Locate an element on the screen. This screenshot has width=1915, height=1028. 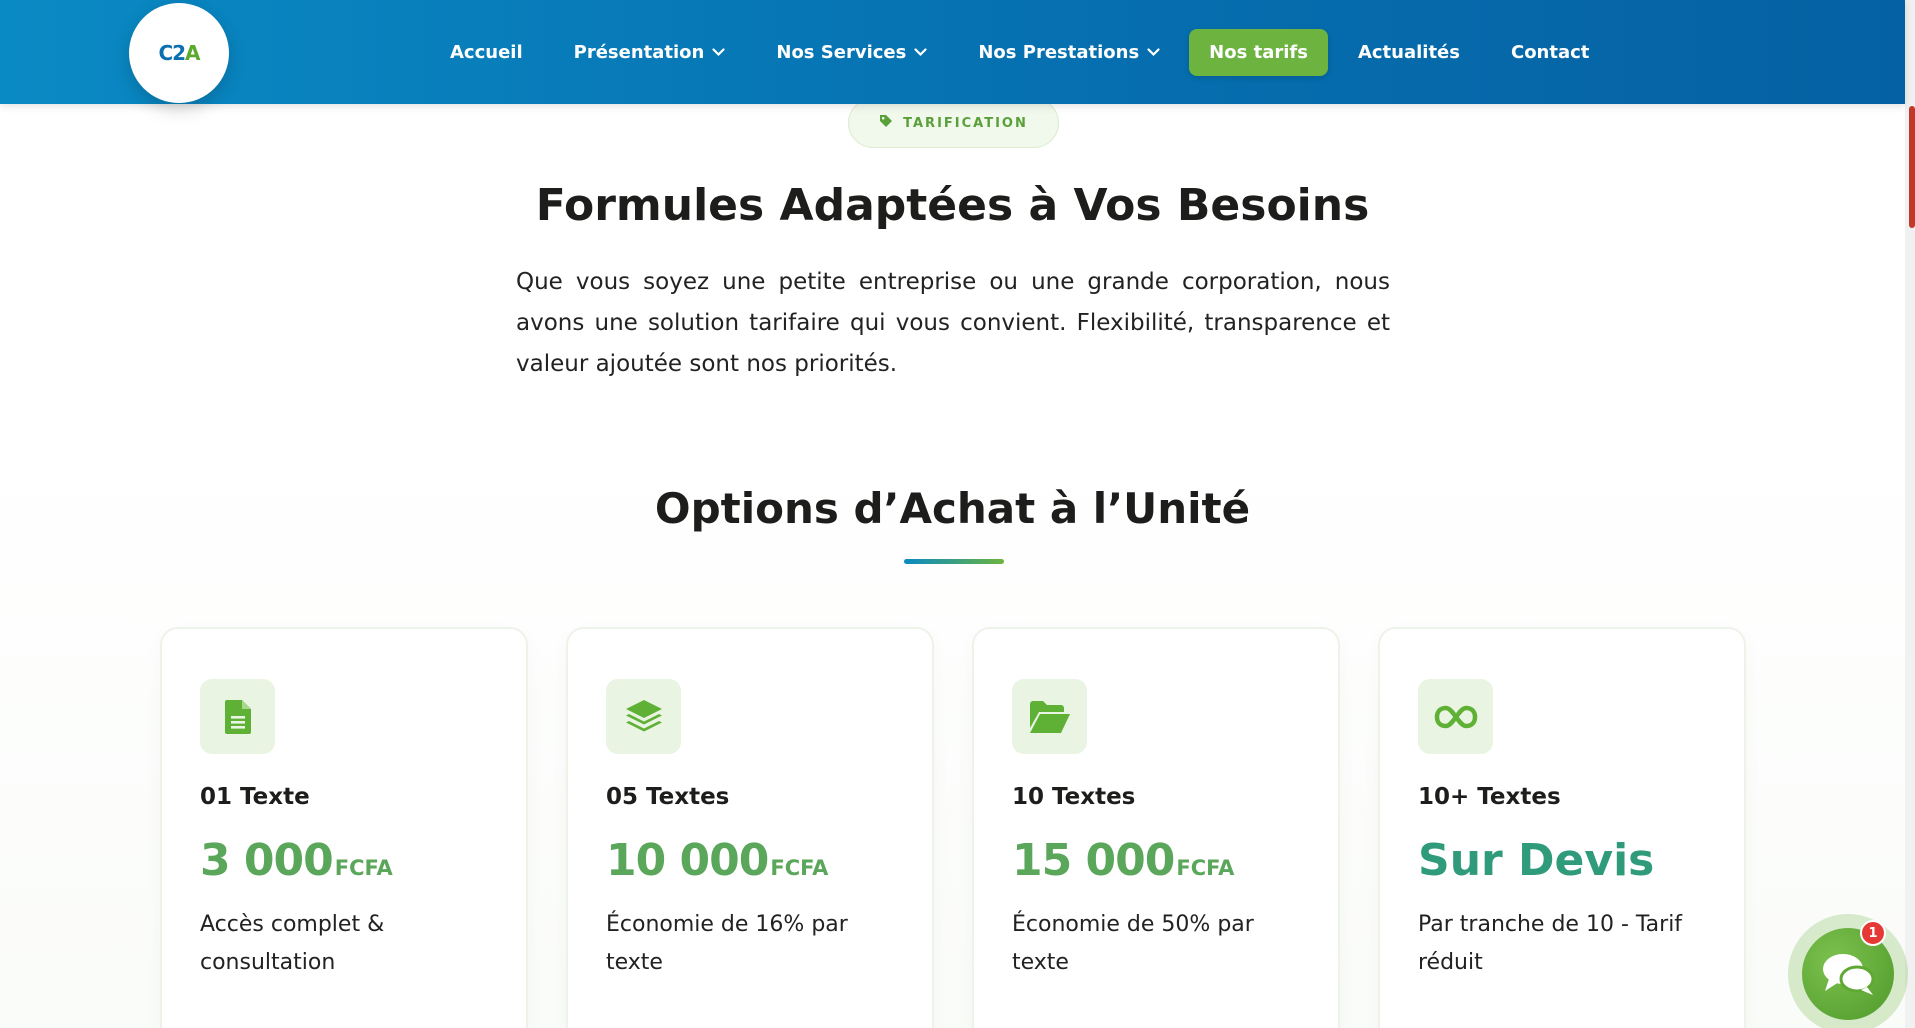
section-badge: TARIFICATION is located at coordinates (953, 123).